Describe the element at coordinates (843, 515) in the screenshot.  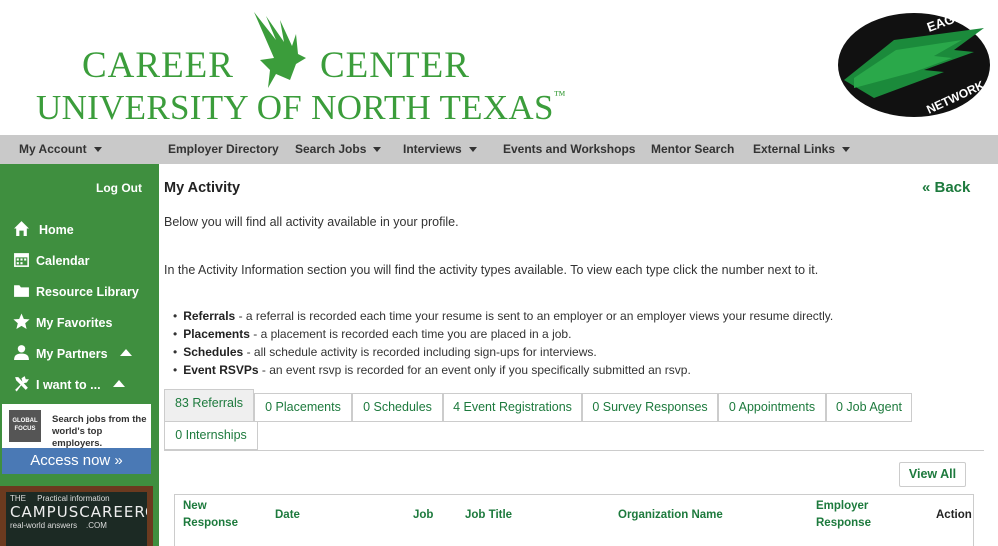
I see `th-employer-response: Employer Response` at that location.